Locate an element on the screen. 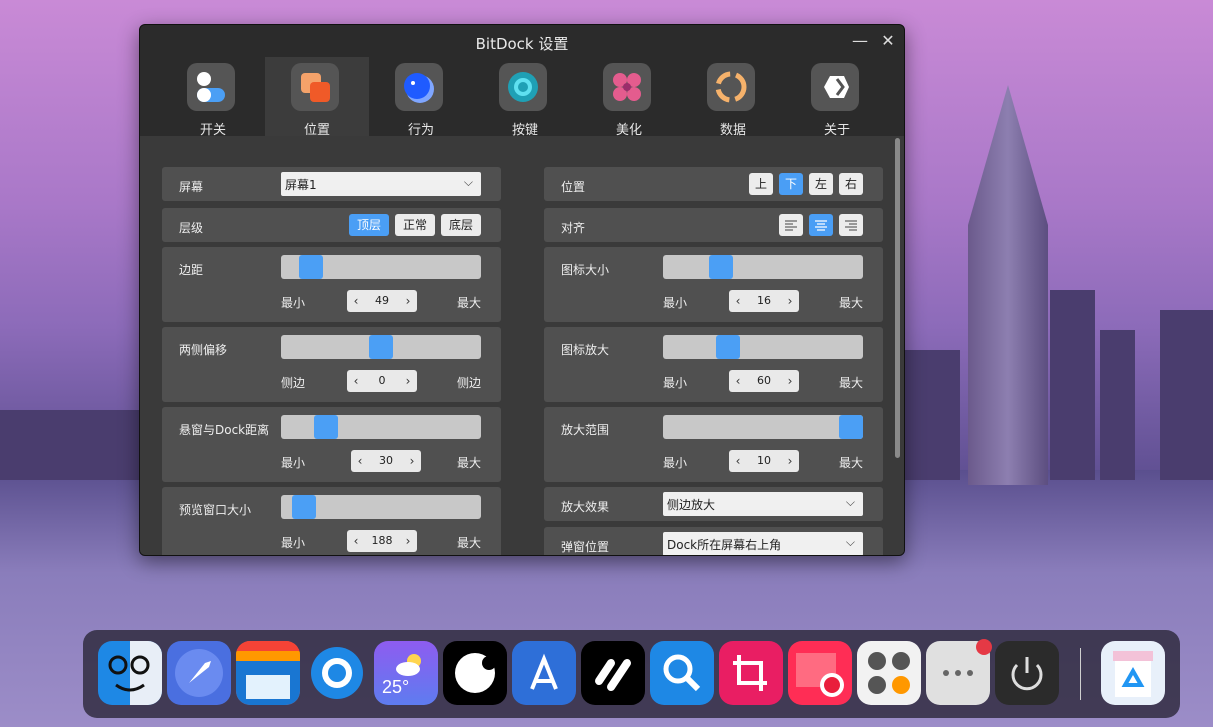 The height and width of the screenshot is (727, 1213). preview-row: 预览窗口大小 最小 ‹ 188 › 最大 is located at coordinates (331, 521).